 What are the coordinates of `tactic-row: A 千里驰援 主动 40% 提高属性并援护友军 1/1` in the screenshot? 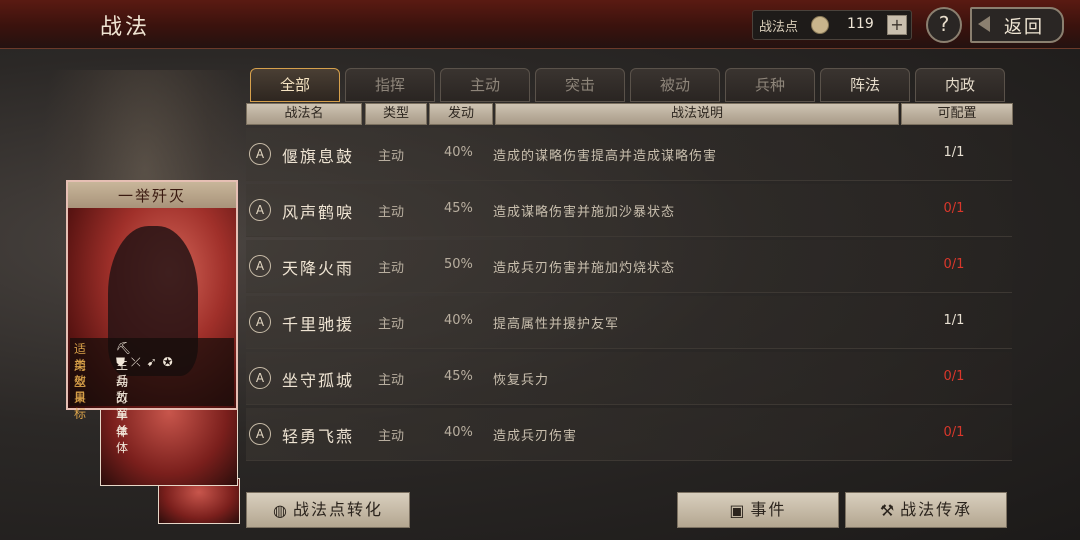 It's located at (629, 322).